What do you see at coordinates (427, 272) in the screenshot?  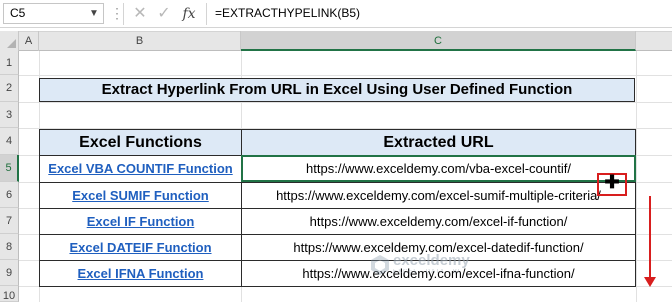 I see `watermark-tagline: EXCEL · DATA · BI` at bounding box center [427, 272].